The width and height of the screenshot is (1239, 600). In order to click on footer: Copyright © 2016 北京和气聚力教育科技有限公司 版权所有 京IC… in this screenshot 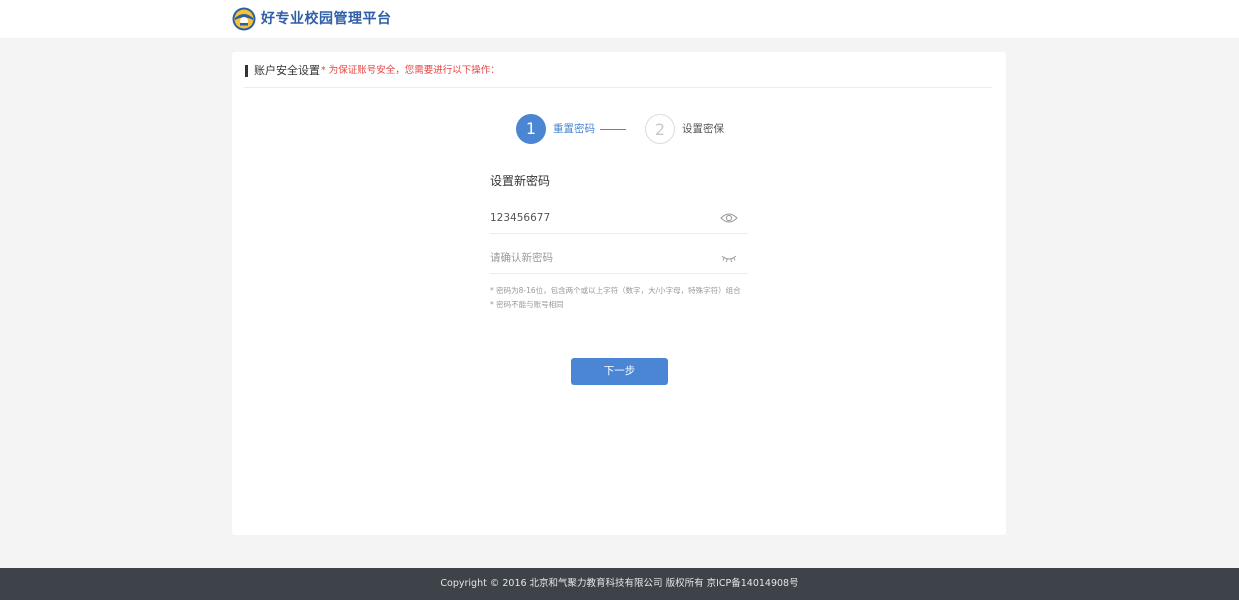, I will do `click(619, 584)`.